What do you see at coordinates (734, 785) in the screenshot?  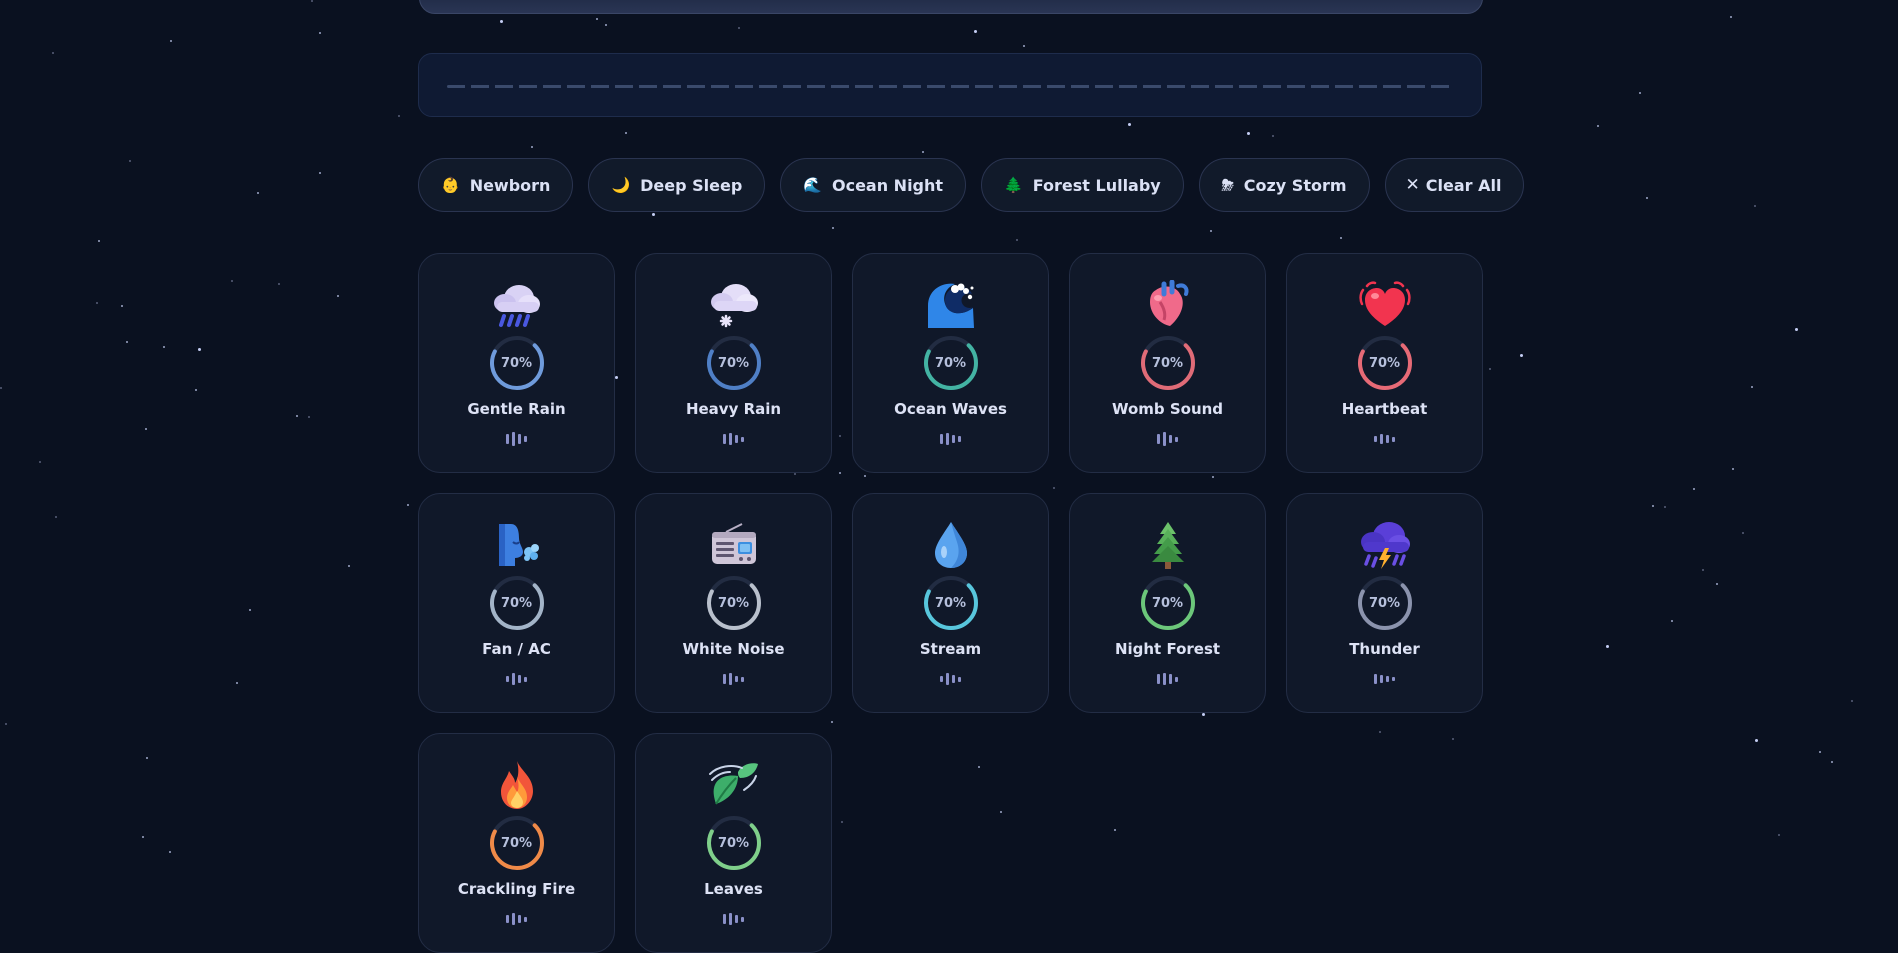 I see `leaf-wind-icon` at bounding box center [734, 785].